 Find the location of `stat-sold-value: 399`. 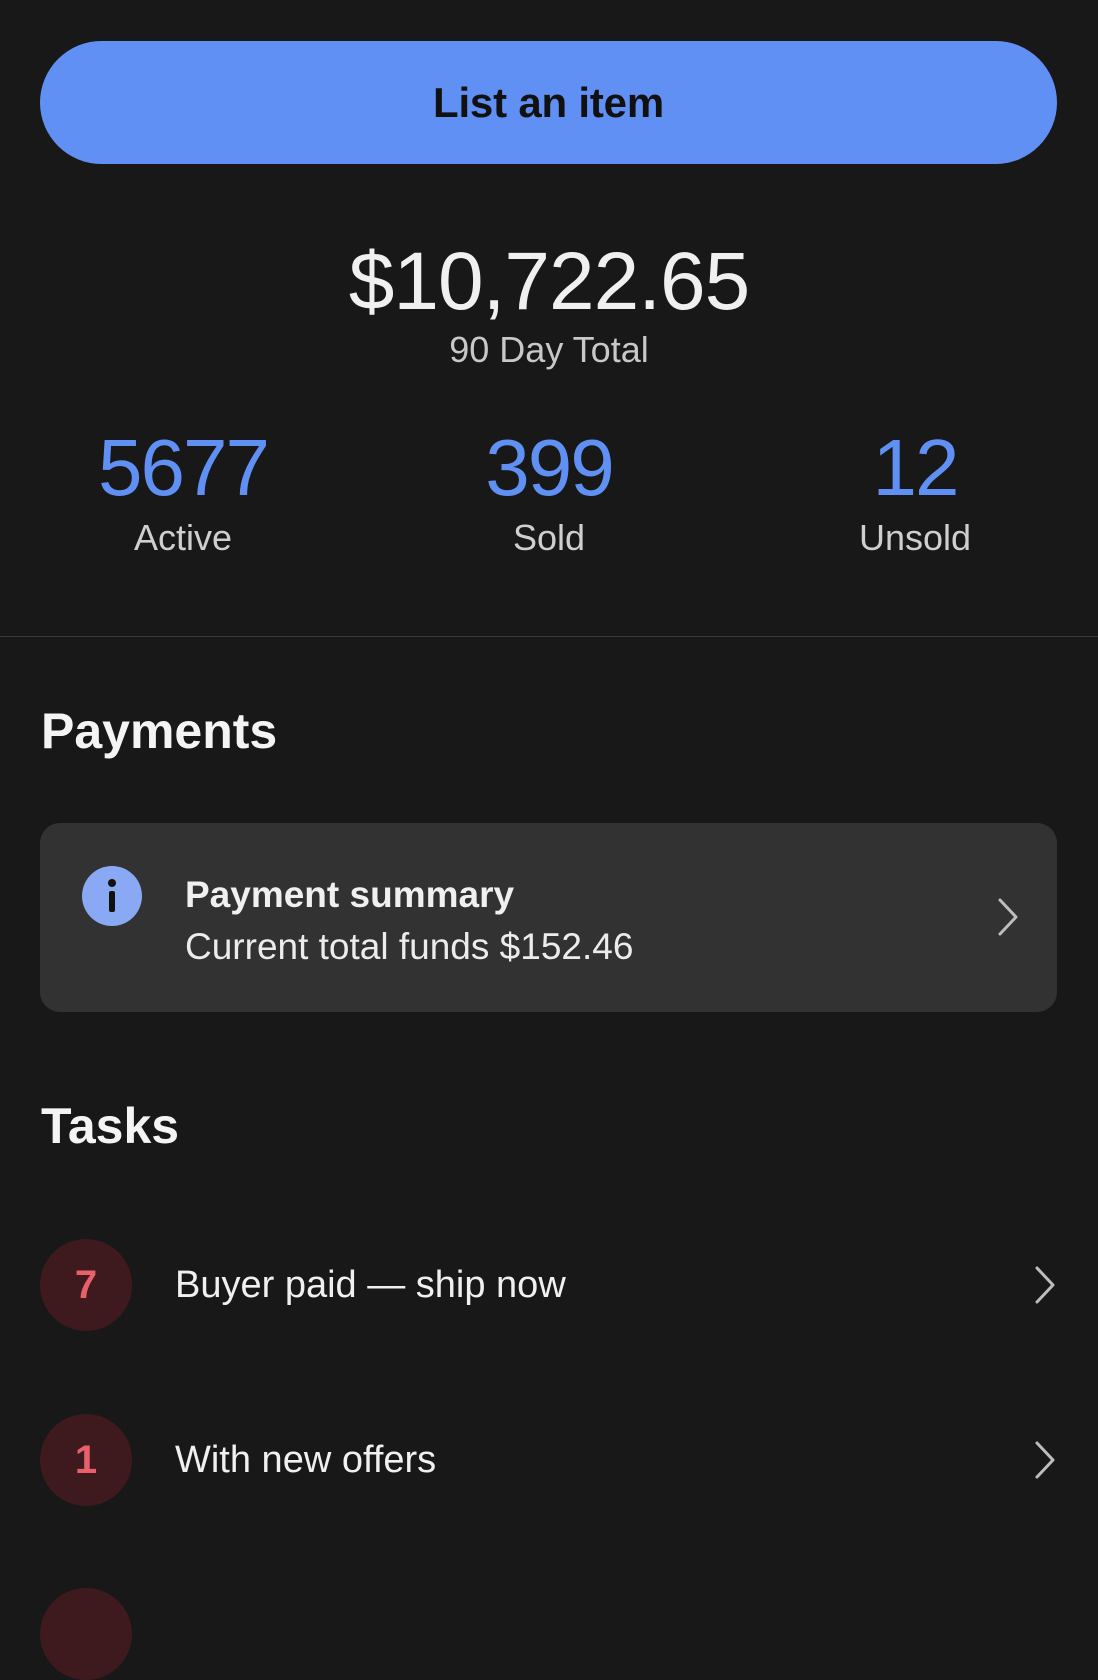

stat-sold-value: 399 is located at coordinates (549, 467).